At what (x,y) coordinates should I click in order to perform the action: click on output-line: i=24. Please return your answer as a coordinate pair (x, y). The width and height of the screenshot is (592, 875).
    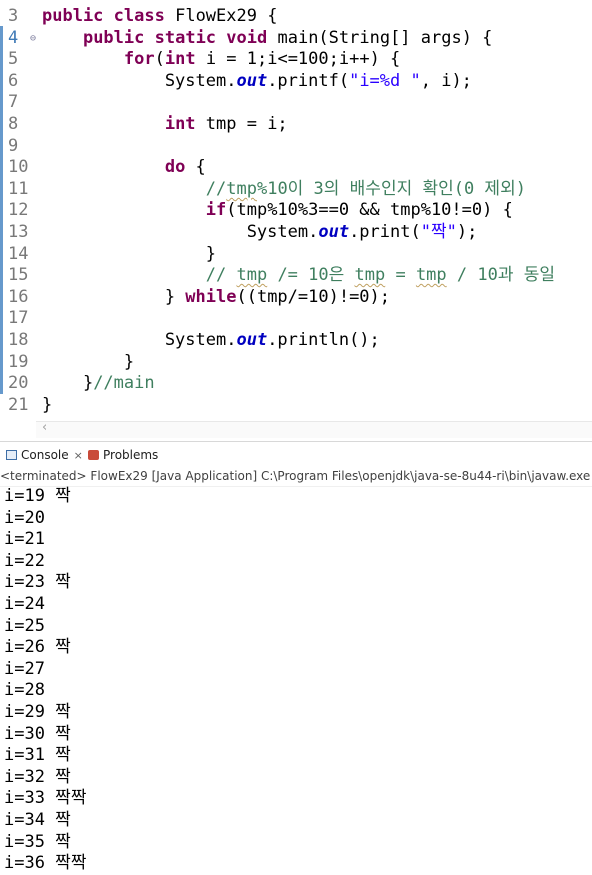
    Looking at the image, I should click on (24, 603).